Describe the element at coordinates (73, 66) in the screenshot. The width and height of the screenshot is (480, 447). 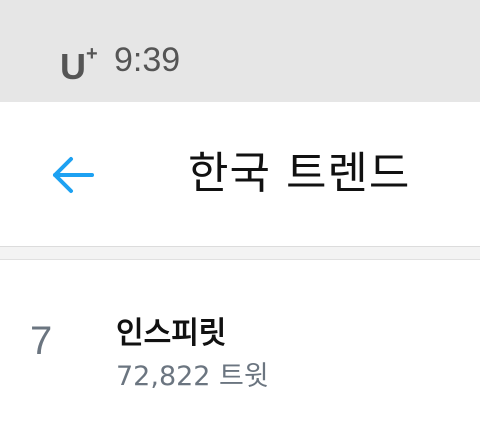
I see `carrier-name: U` at that location.